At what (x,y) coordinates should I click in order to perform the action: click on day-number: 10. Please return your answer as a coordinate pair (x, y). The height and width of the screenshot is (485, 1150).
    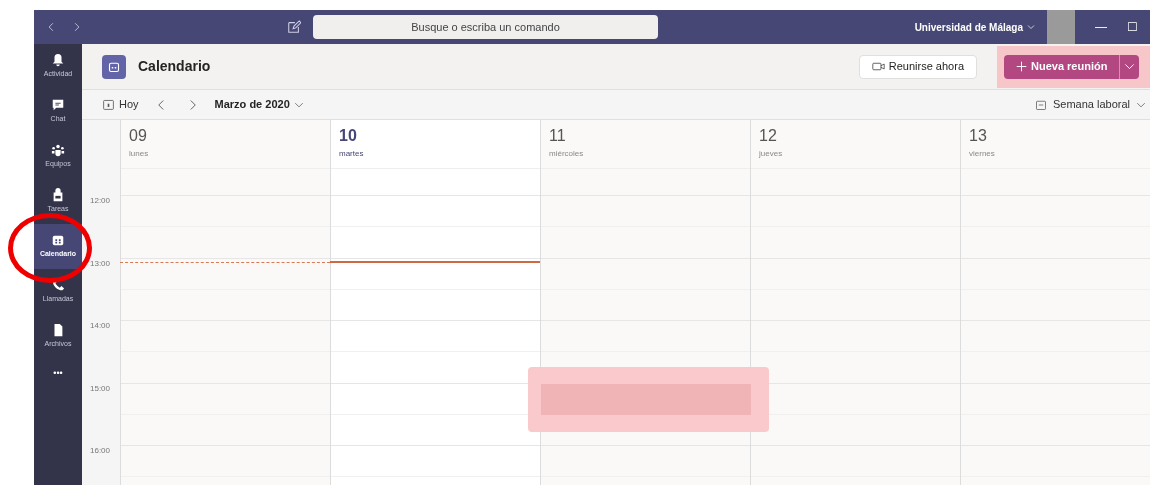
    Looking at the image, I should click on (348, 136).